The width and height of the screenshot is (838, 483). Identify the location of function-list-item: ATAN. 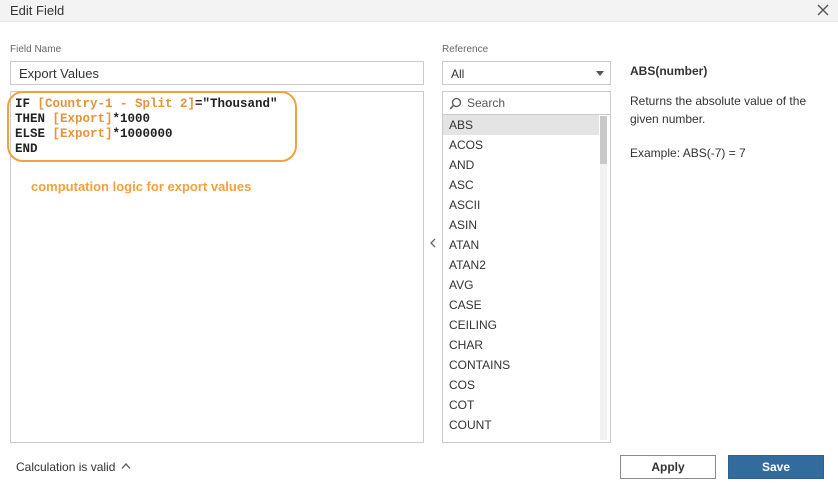
(521, 245).